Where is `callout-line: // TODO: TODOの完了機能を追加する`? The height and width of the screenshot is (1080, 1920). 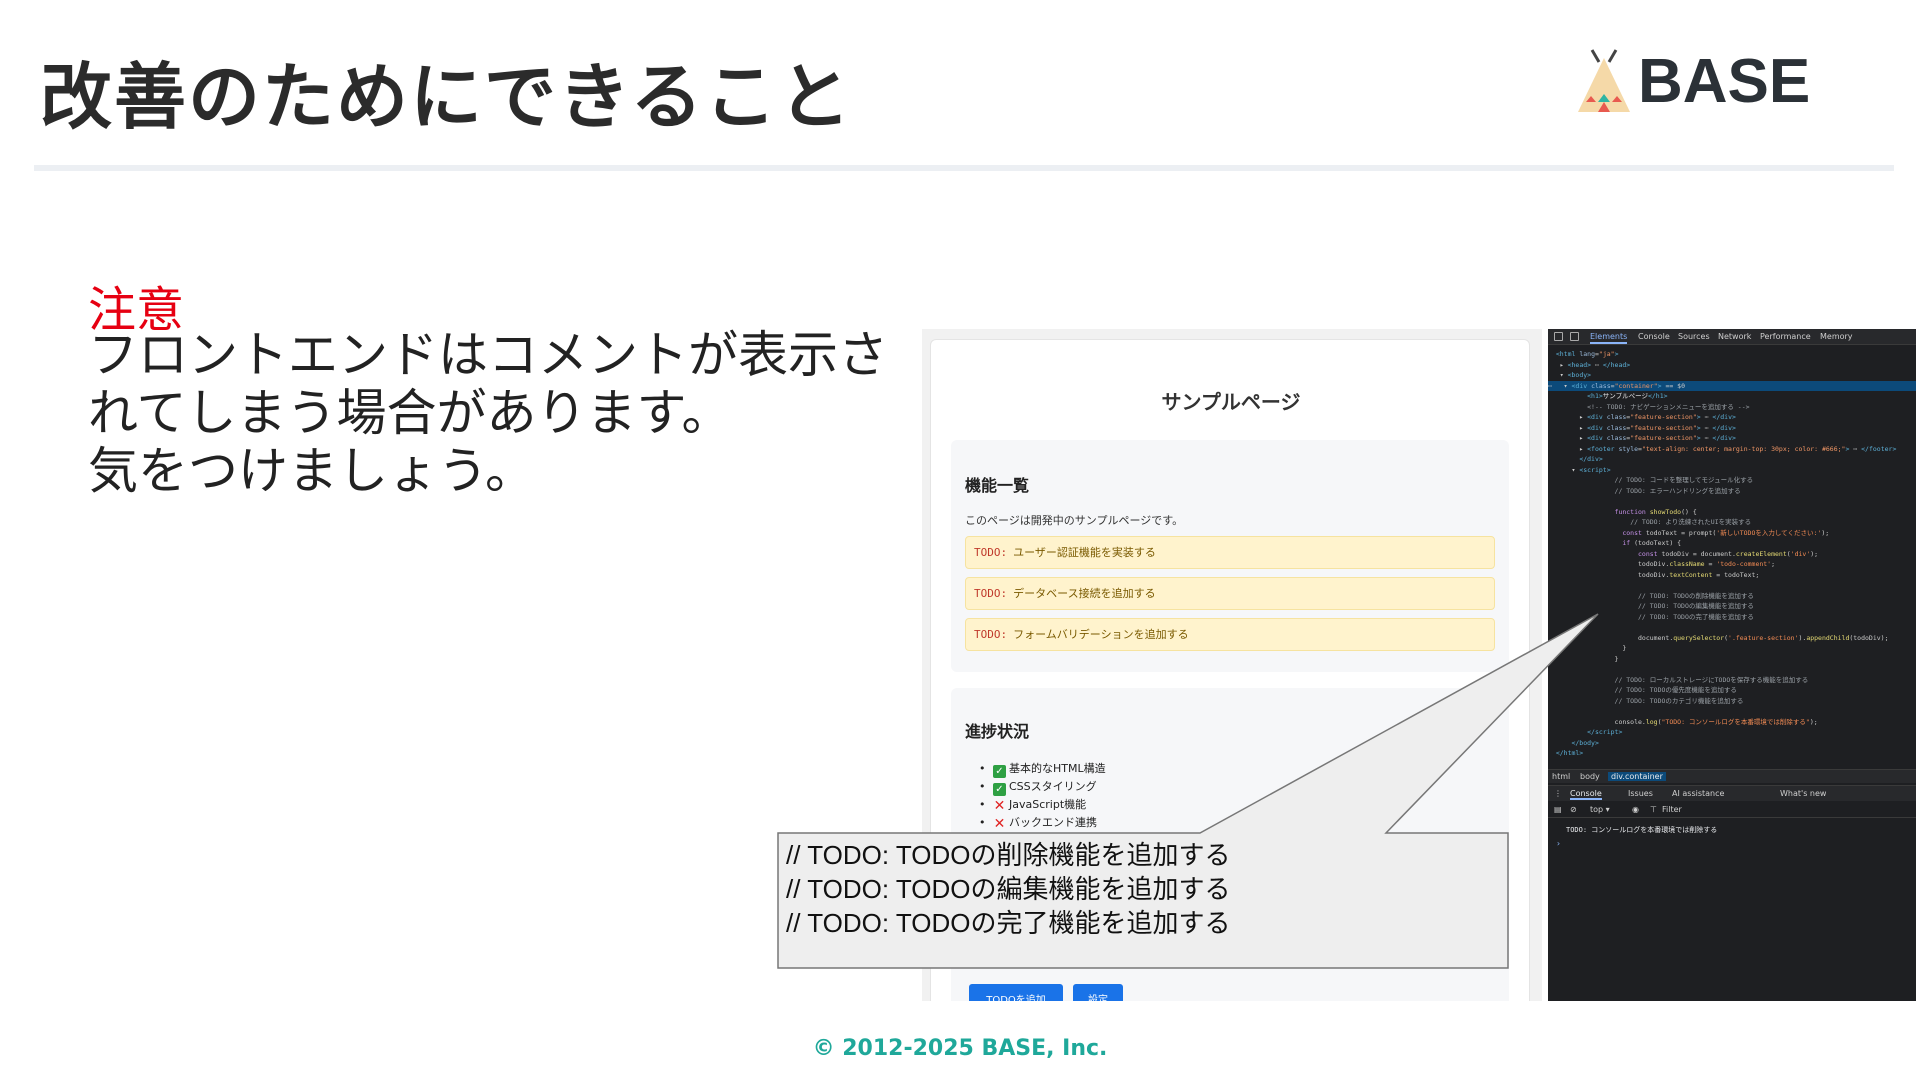
callout-line: // TODO: TODOの完了機能を追加する is located at coordinates (1008, 923).